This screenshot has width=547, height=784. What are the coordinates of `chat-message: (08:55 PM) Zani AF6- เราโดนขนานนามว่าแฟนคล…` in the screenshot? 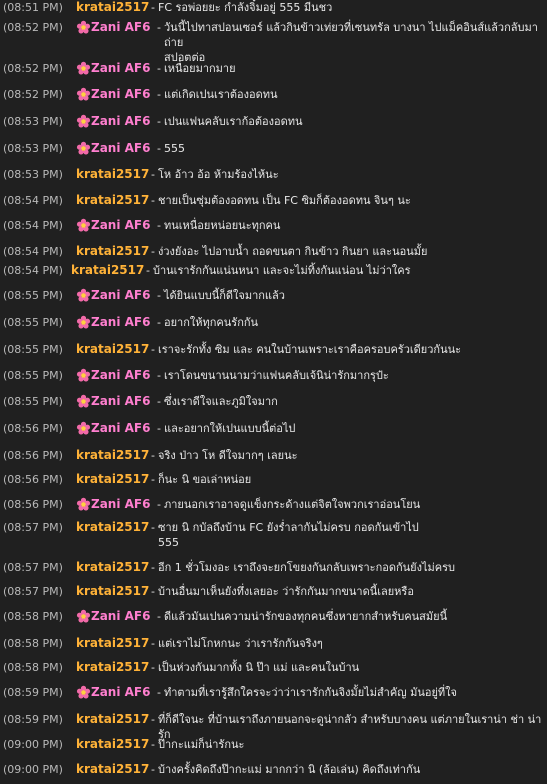 It's located at (273, 375).